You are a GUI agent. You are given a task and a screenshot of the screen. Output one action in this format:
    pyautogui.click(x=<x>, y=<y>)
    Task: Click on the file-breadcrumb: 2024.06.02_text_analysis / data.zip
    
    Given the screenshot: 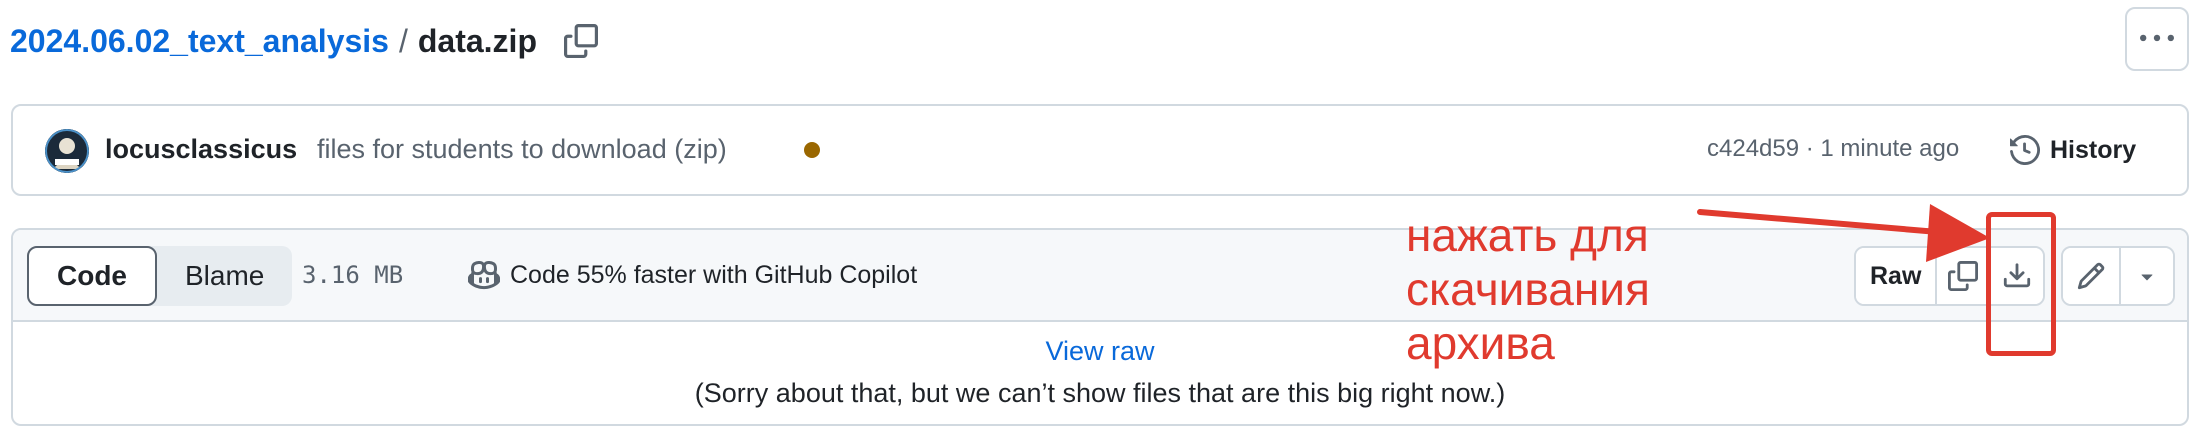 What is the action you would take?
    pyautogui.click(x=305, y=41)
    